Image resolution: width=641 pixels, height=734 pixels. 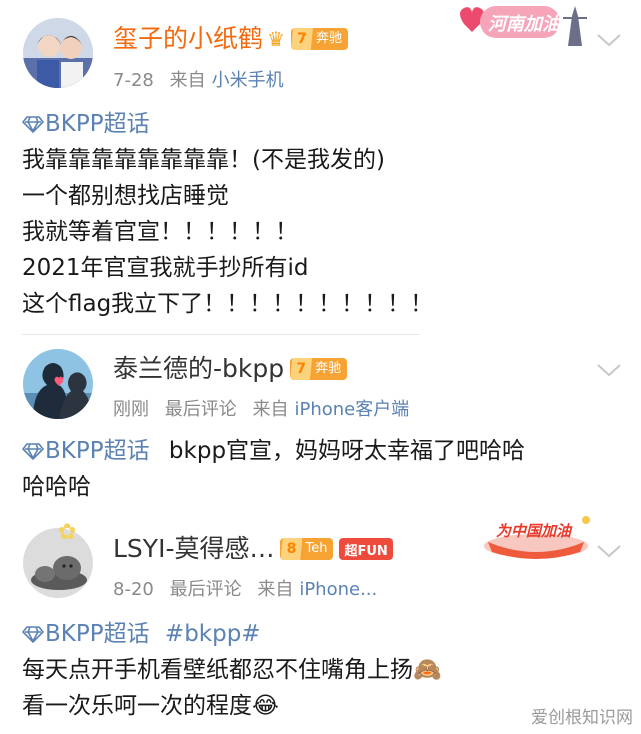 What do you see at coordinates (188, 39) in the screenshot?
I see `username: 玺子的小纸鹤` at bounding box center [188, 39].